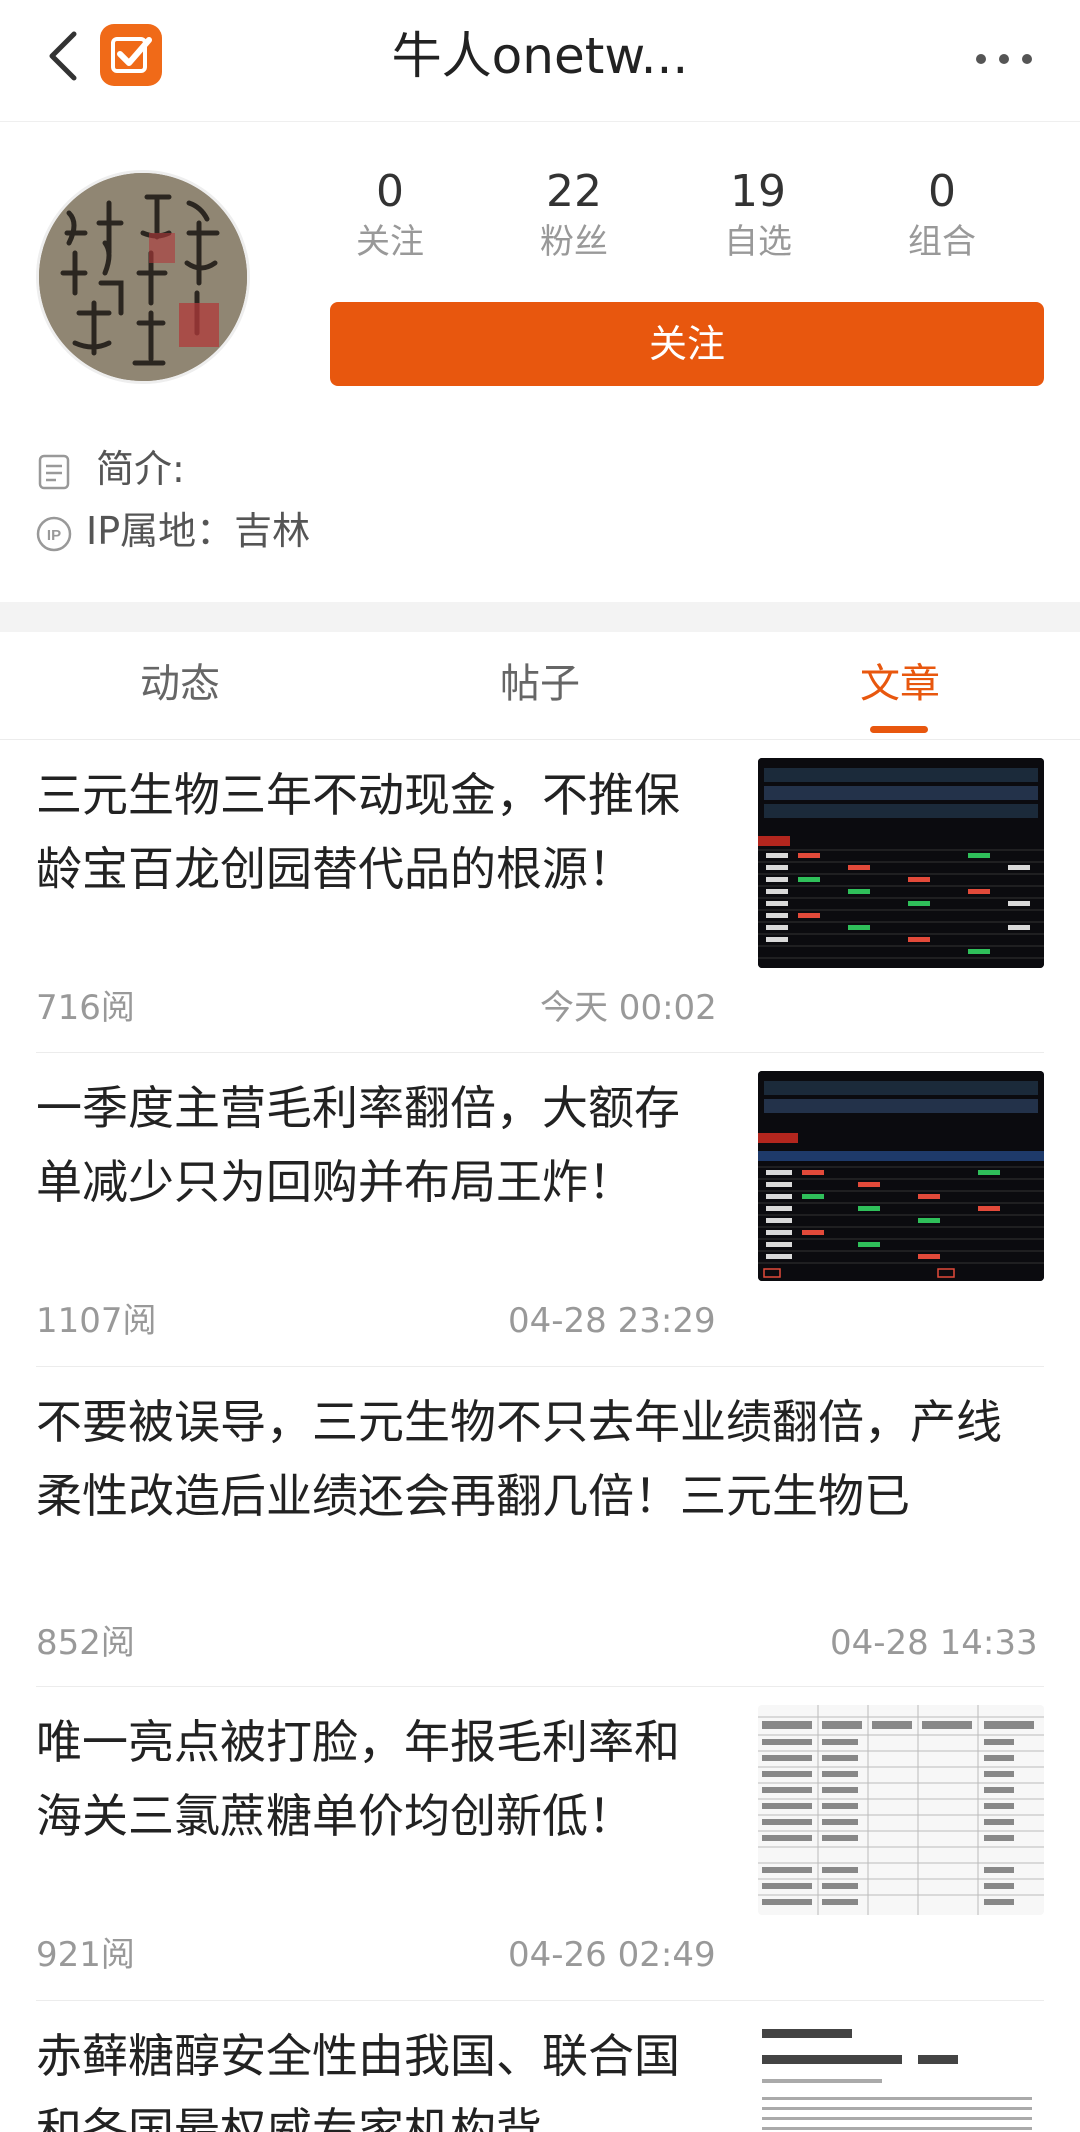 The image size is (1080, 2132). I want to click on stat-label: 粉丝, so click(574, 242).